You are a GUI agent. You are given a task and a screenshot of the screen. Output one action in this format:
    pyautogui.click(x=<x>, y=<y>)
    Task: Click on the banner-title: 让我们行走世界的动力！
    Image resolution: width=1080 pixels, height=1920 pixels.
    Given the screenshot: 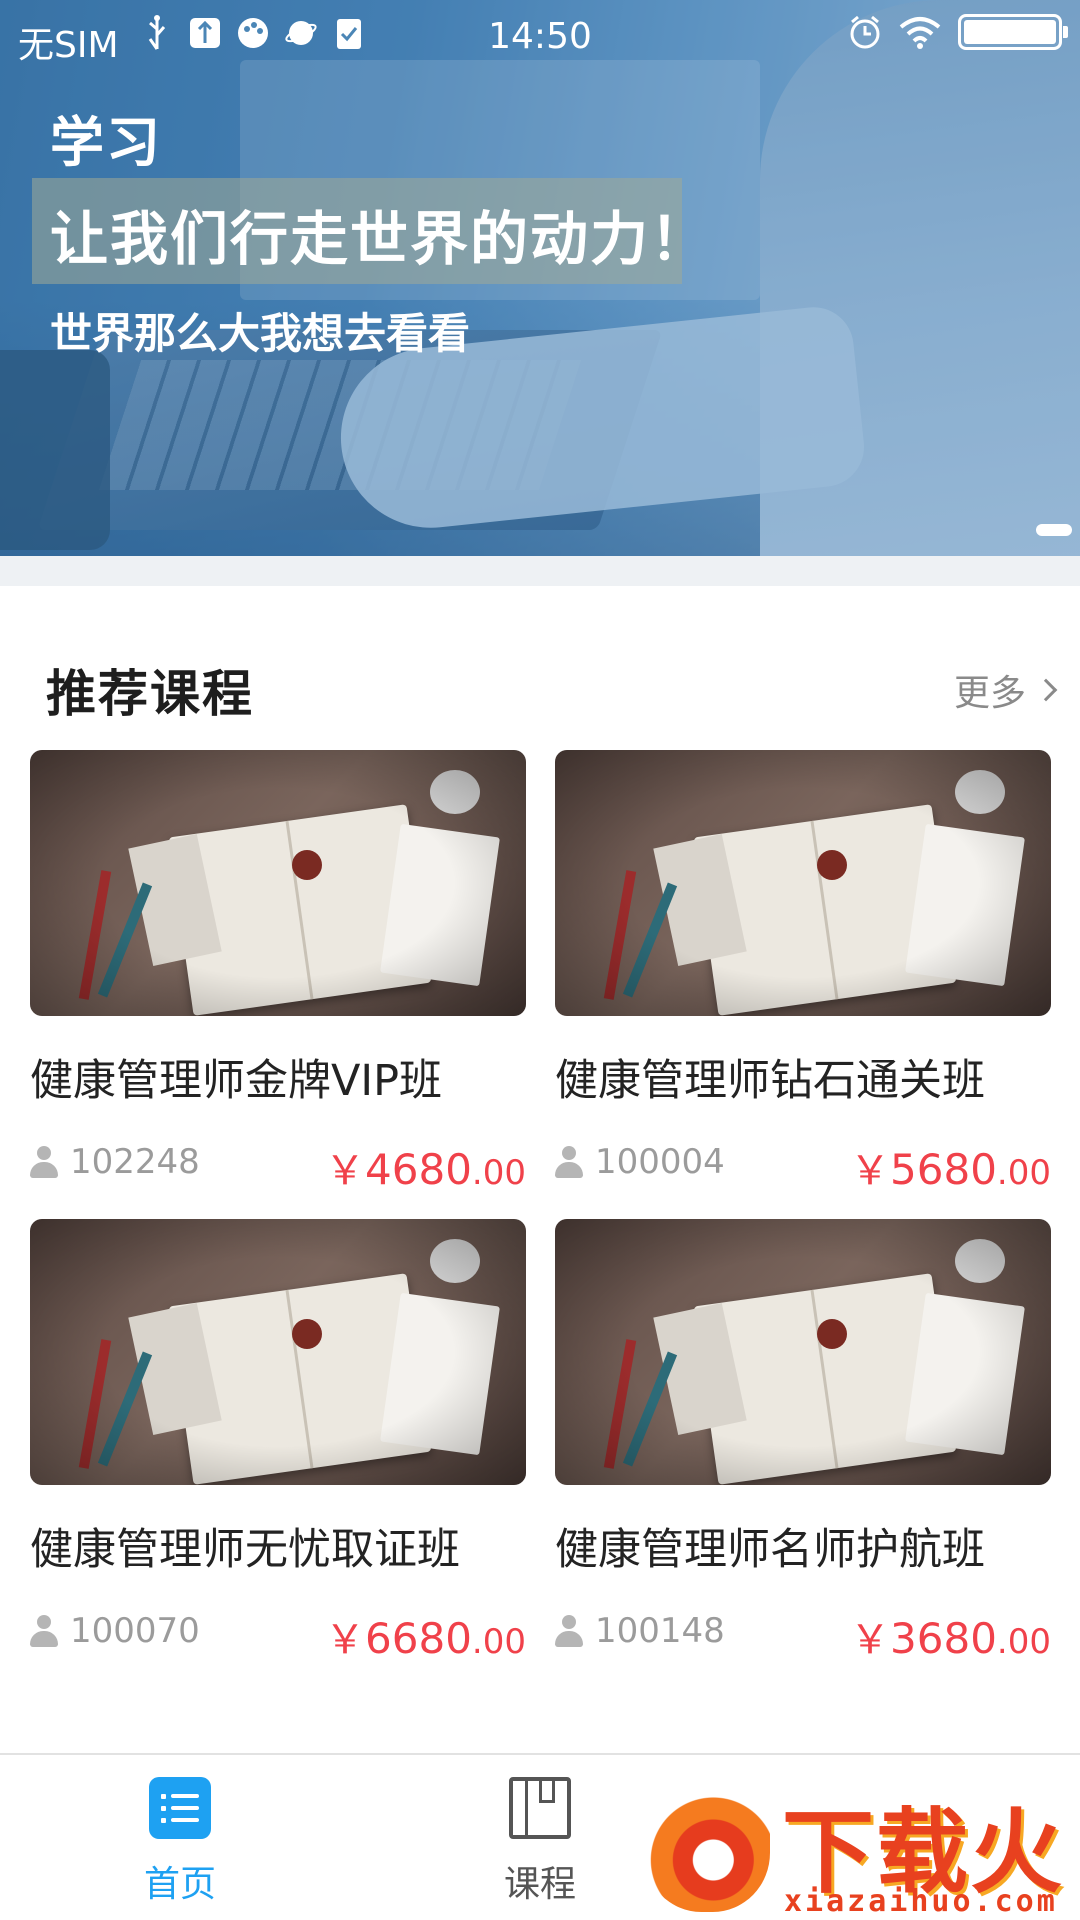 What is the action you would take?
    pyautogui.click(x=380, y=239)
    